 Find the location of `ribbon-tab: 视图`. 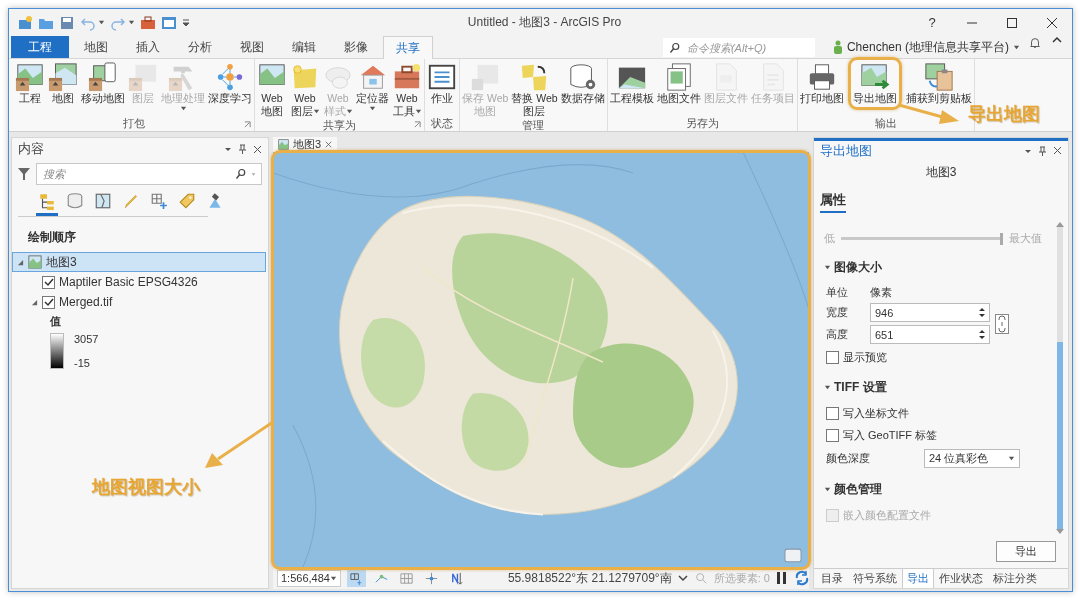

ribbon-tab: 视图 is located at coordinates (252, 47).